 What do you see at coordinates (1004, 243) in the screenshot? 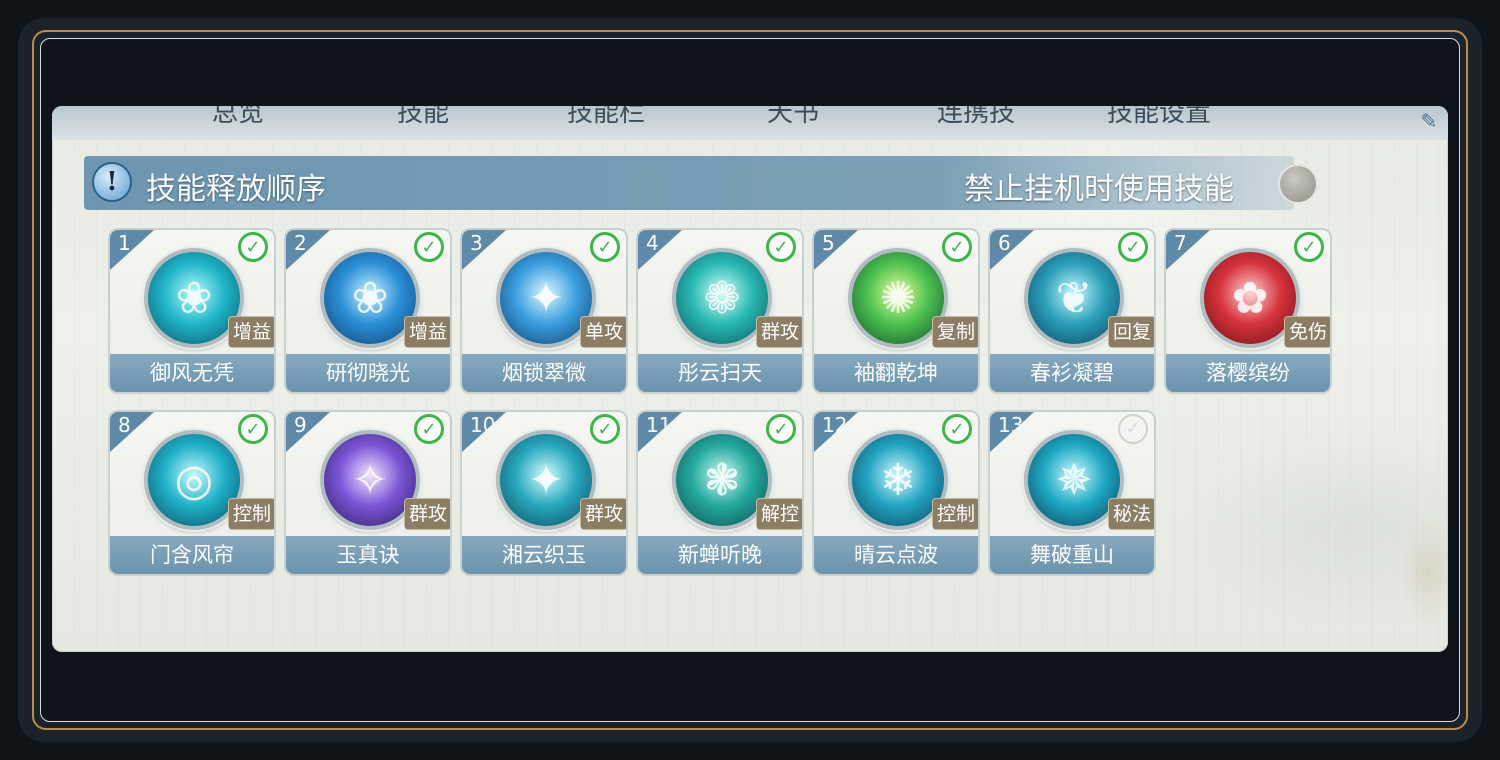
I see `order-number: 6` at bounding box center [1004, 243].